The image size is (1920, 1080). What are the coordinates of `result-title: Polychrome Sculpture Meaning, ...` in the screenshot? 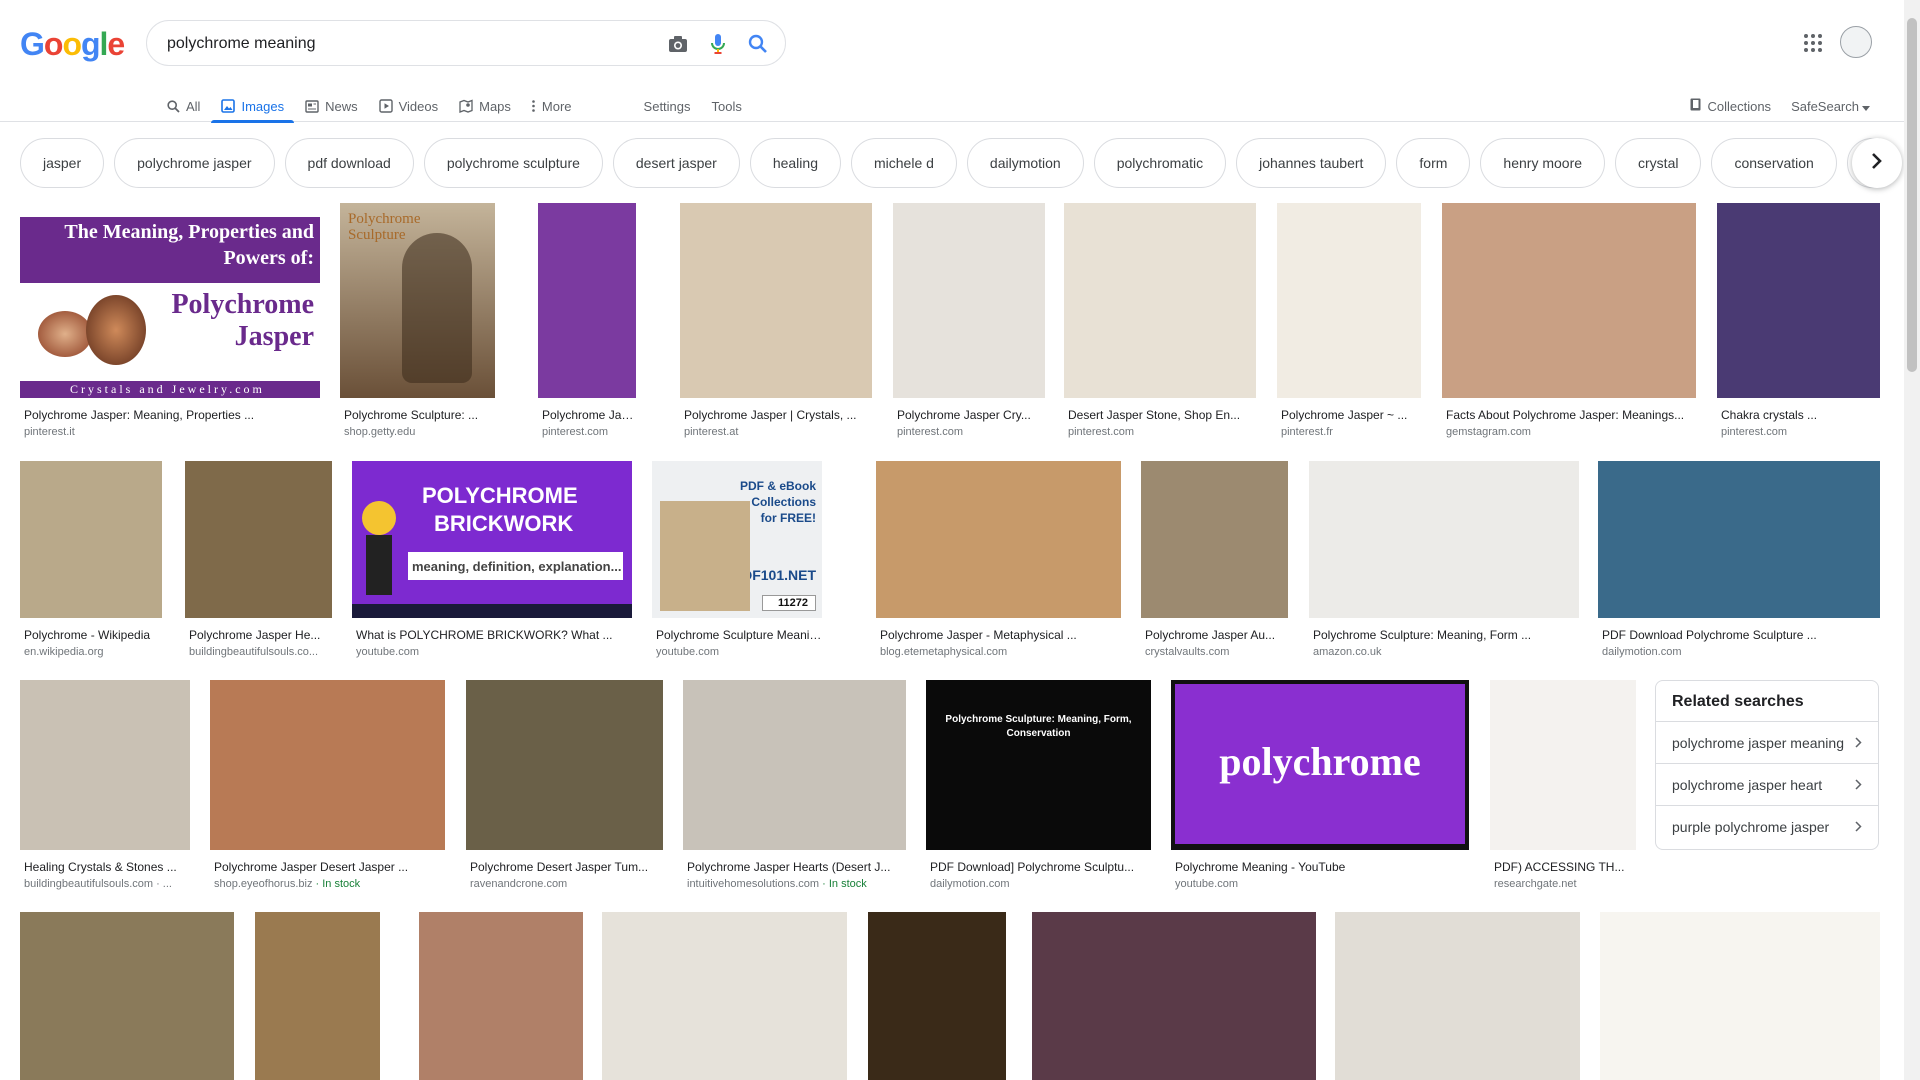 It's located at (739, 635).